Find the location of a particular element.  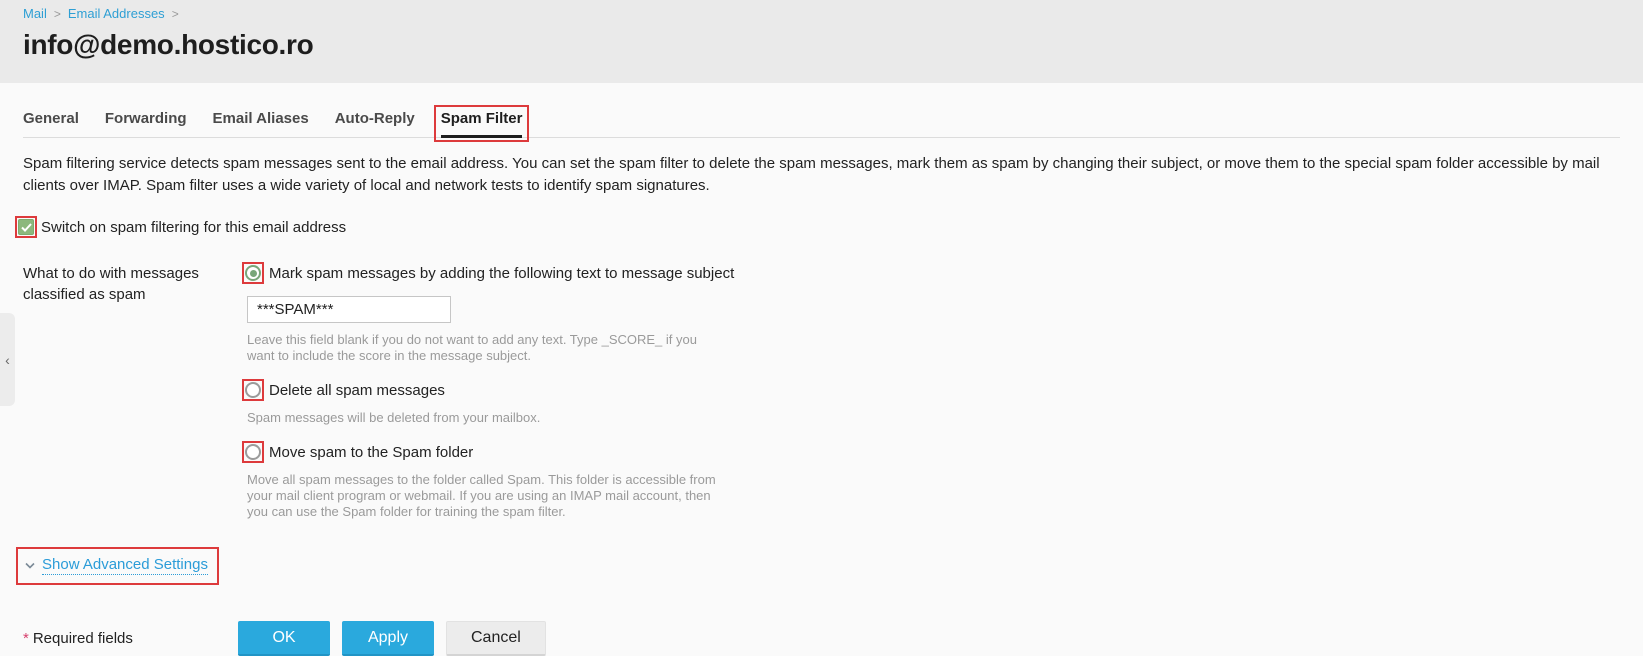

sidebar-collapse-toggle: ‹ is located at coordinates (7, 359).